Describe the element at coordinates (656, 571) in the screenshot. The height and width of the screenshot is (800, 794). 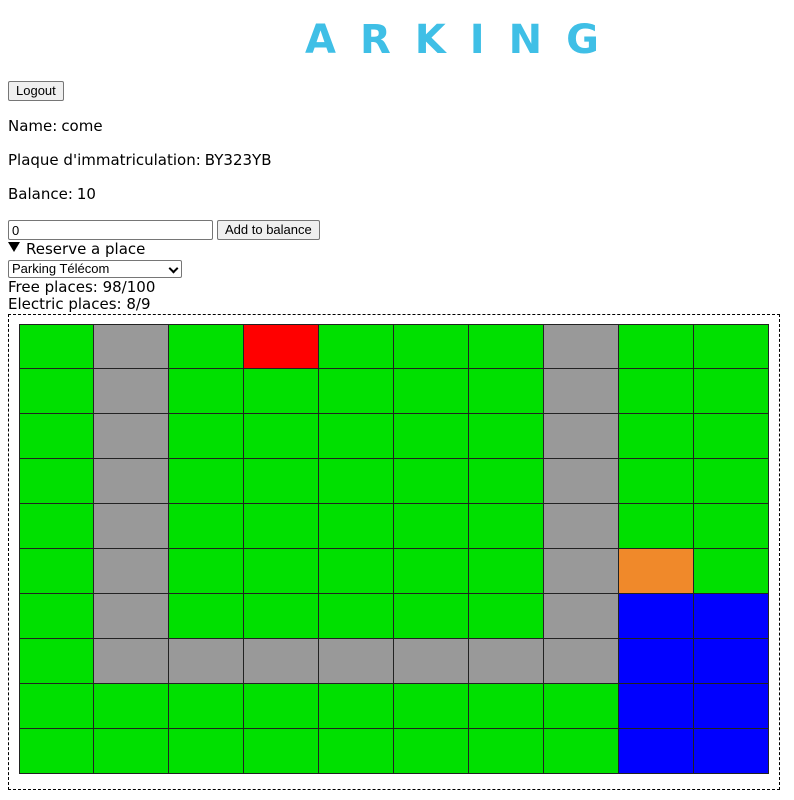
I see `parking-spot-reserved` at that location.